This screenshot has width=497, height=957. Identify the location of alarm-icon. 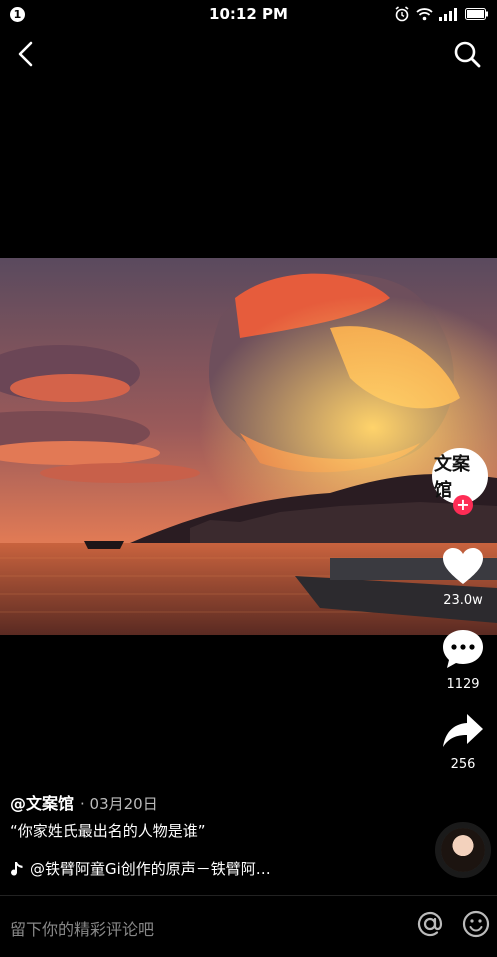
(402, 14).